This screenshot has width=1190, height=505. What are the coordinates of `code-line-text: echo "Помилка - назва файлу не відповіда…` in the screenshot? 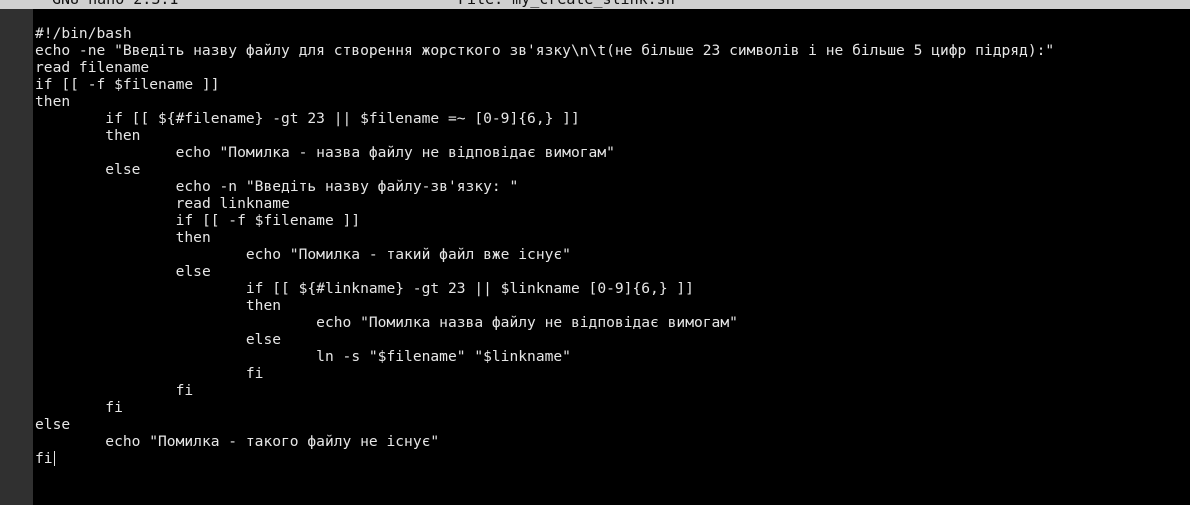 It's located at (325, 152).